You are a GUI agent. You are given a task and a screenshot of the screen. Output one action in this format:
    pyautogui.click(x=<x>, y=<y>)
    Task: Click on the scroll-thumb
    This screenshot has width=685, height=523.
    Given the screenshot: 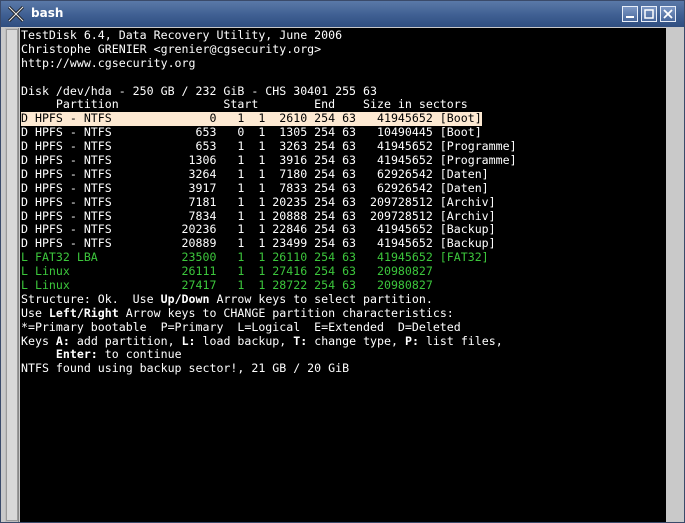 What is the action you would take?
    pyautogui.click(x=12, y=275)
    